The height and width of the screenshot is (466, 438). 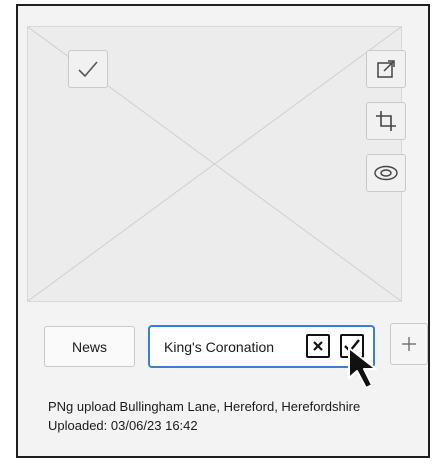 I want to click on tag-chip: News, so click(x=89, y=346).